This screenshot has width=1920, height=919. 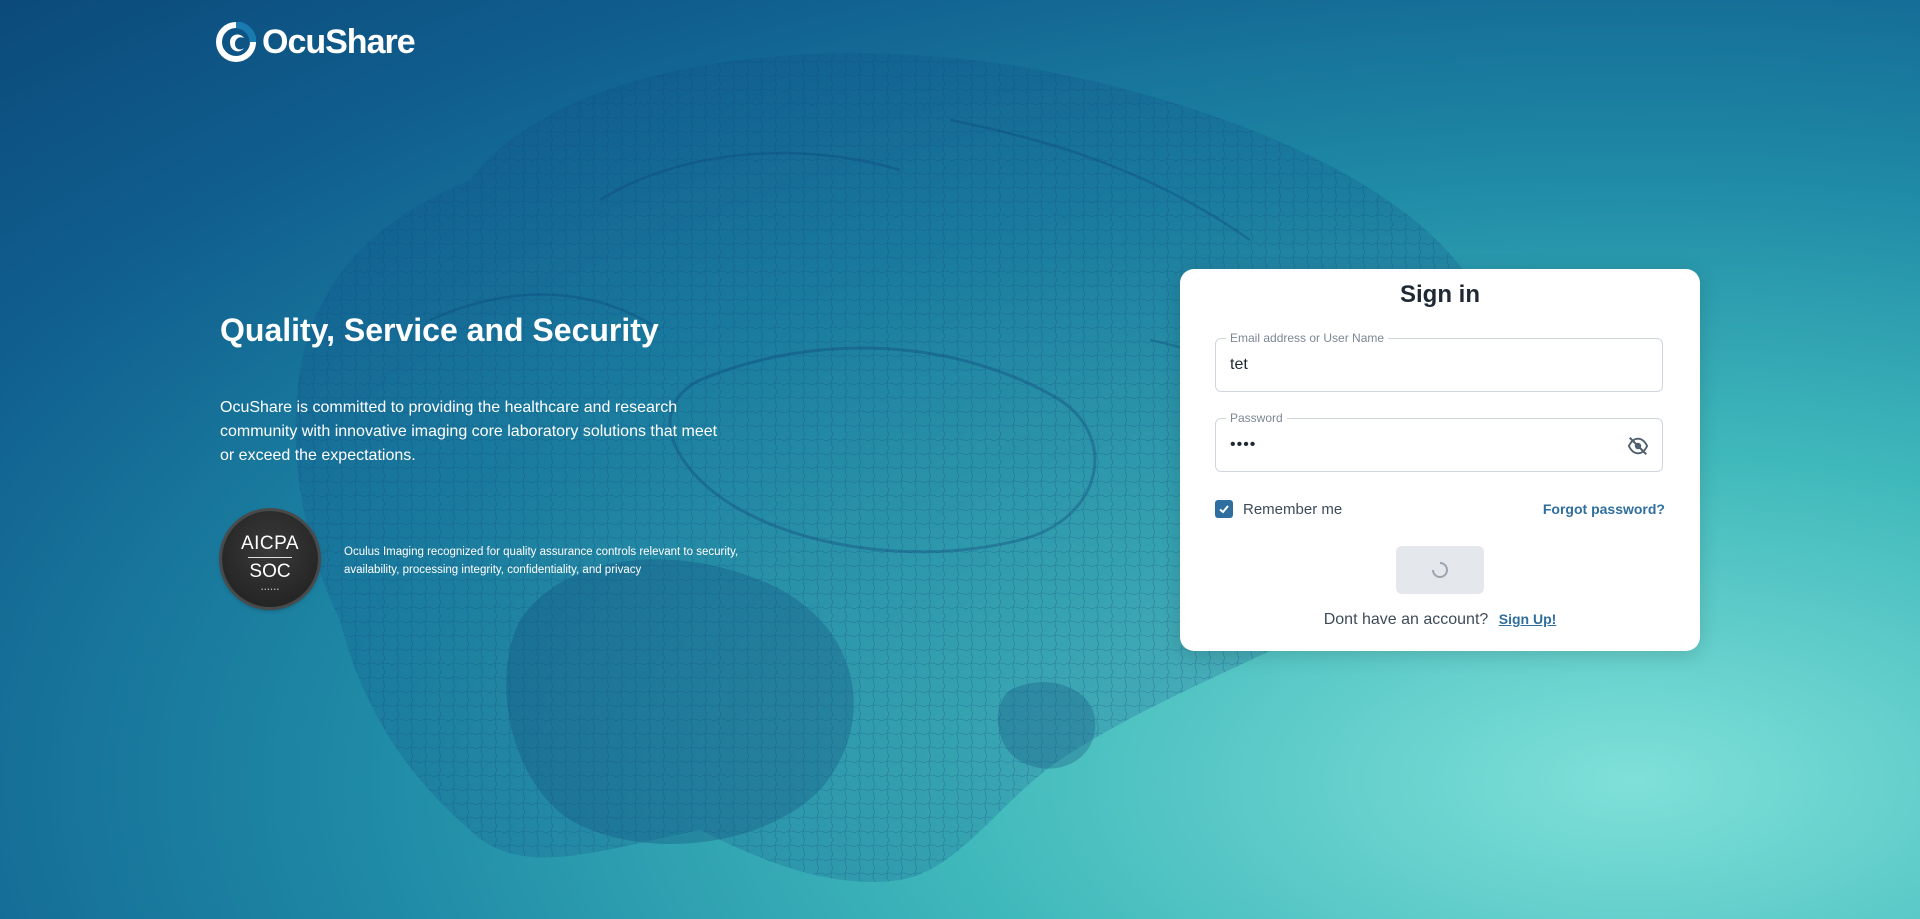 What do you see at coordinates (1421, 365) in the screenshot?
I see `email-input` at bounding box center [1421, 365].